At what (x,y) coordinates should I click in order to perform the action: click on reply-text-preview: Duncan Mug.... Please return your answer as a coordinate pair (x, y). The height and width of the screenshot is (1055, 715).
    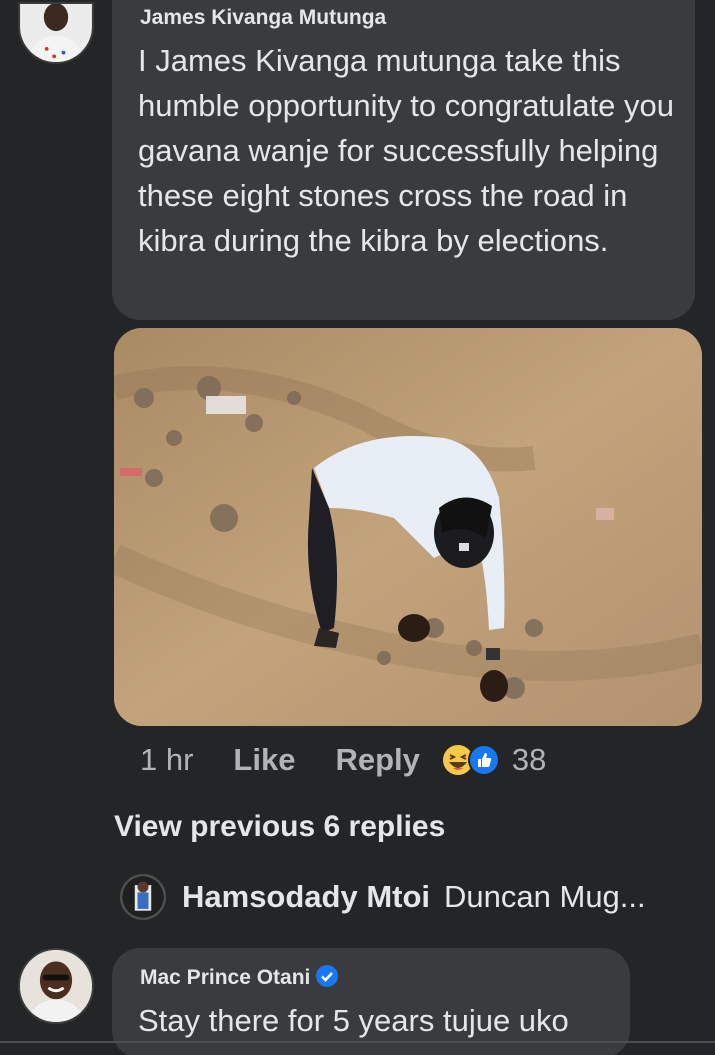
    Looking at the image, I should click on (545, 896).